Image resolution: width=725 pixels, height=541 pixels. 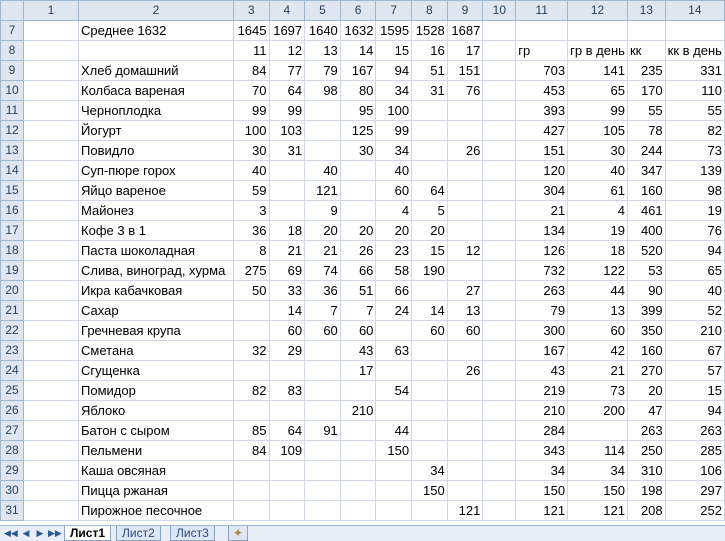 What do you see at coordinates (646, 170) in the screenshot?
I see `cell: 347` at bounding box center [646, 170].